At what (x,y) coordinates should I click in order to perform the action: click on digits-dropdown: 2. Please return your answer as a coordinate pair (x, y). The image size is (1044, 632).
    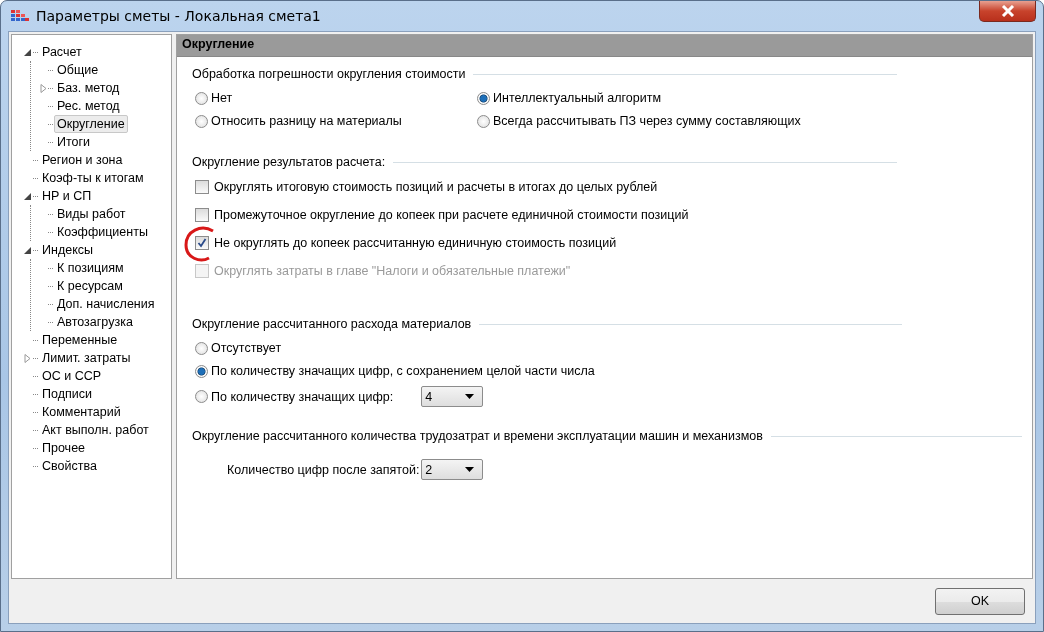
    Looking at the image, I should click on (452, 469).